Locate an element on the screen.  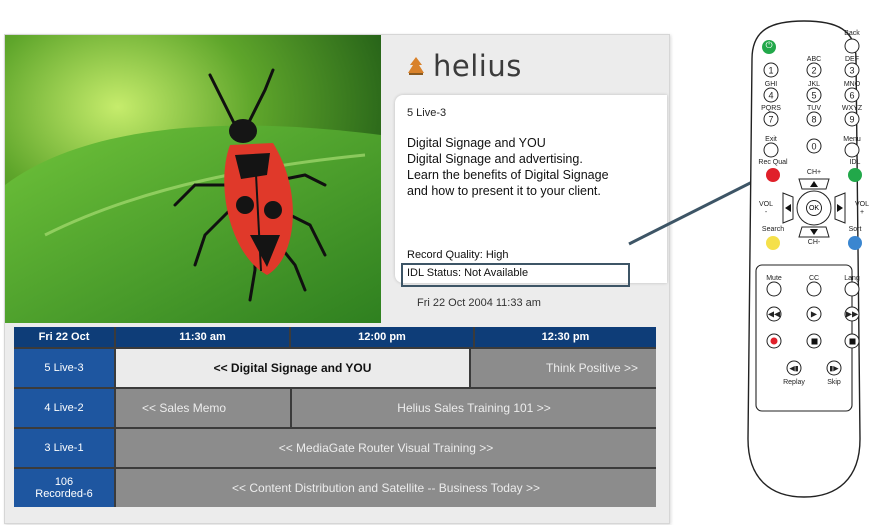
menu-button is located at coordinates (852, 150).